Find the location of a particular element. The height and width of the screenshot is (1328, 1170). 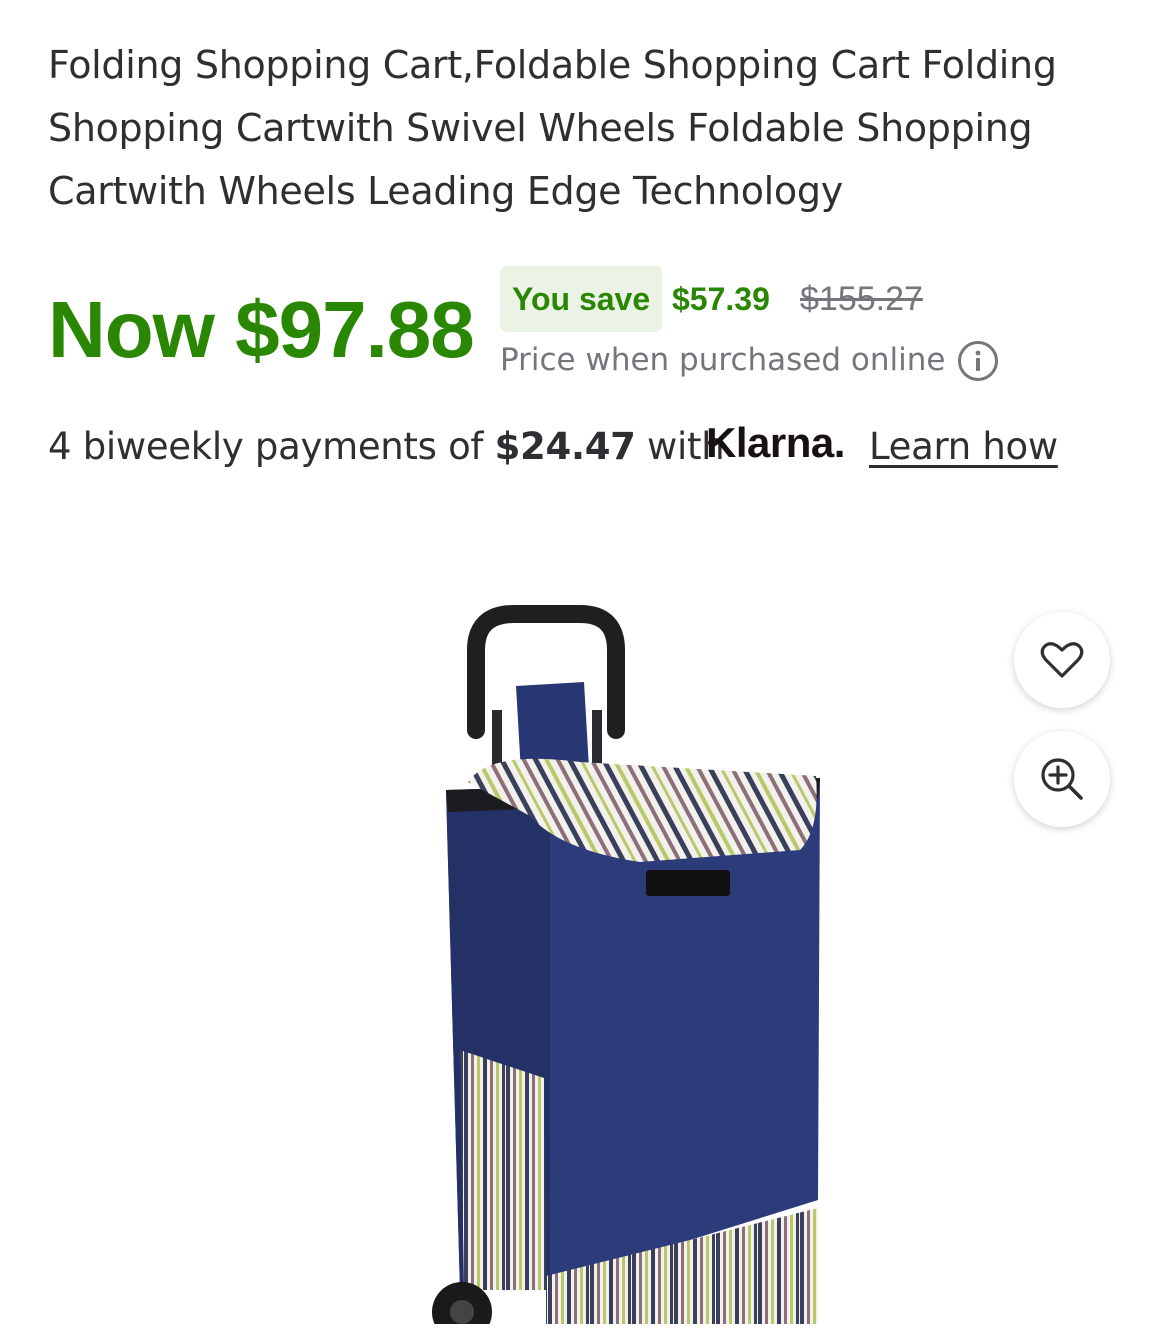

favorite-button is located at coordinates (1062, 660).